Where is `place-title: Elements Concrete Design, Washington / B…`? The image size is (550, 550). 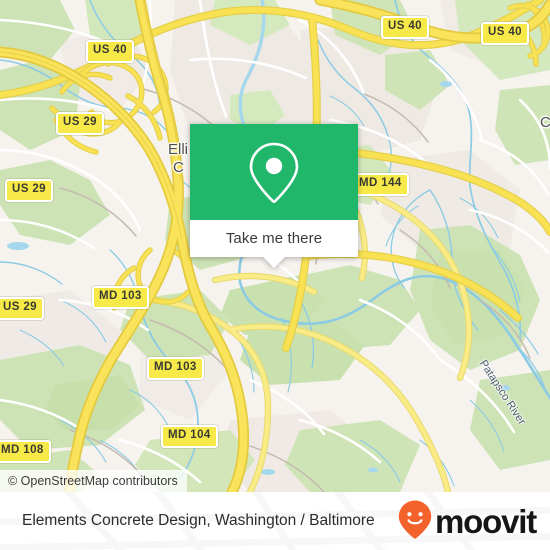
place-title: Elements Concrete Design, Washington / B… is located at coordinates (198, 520).